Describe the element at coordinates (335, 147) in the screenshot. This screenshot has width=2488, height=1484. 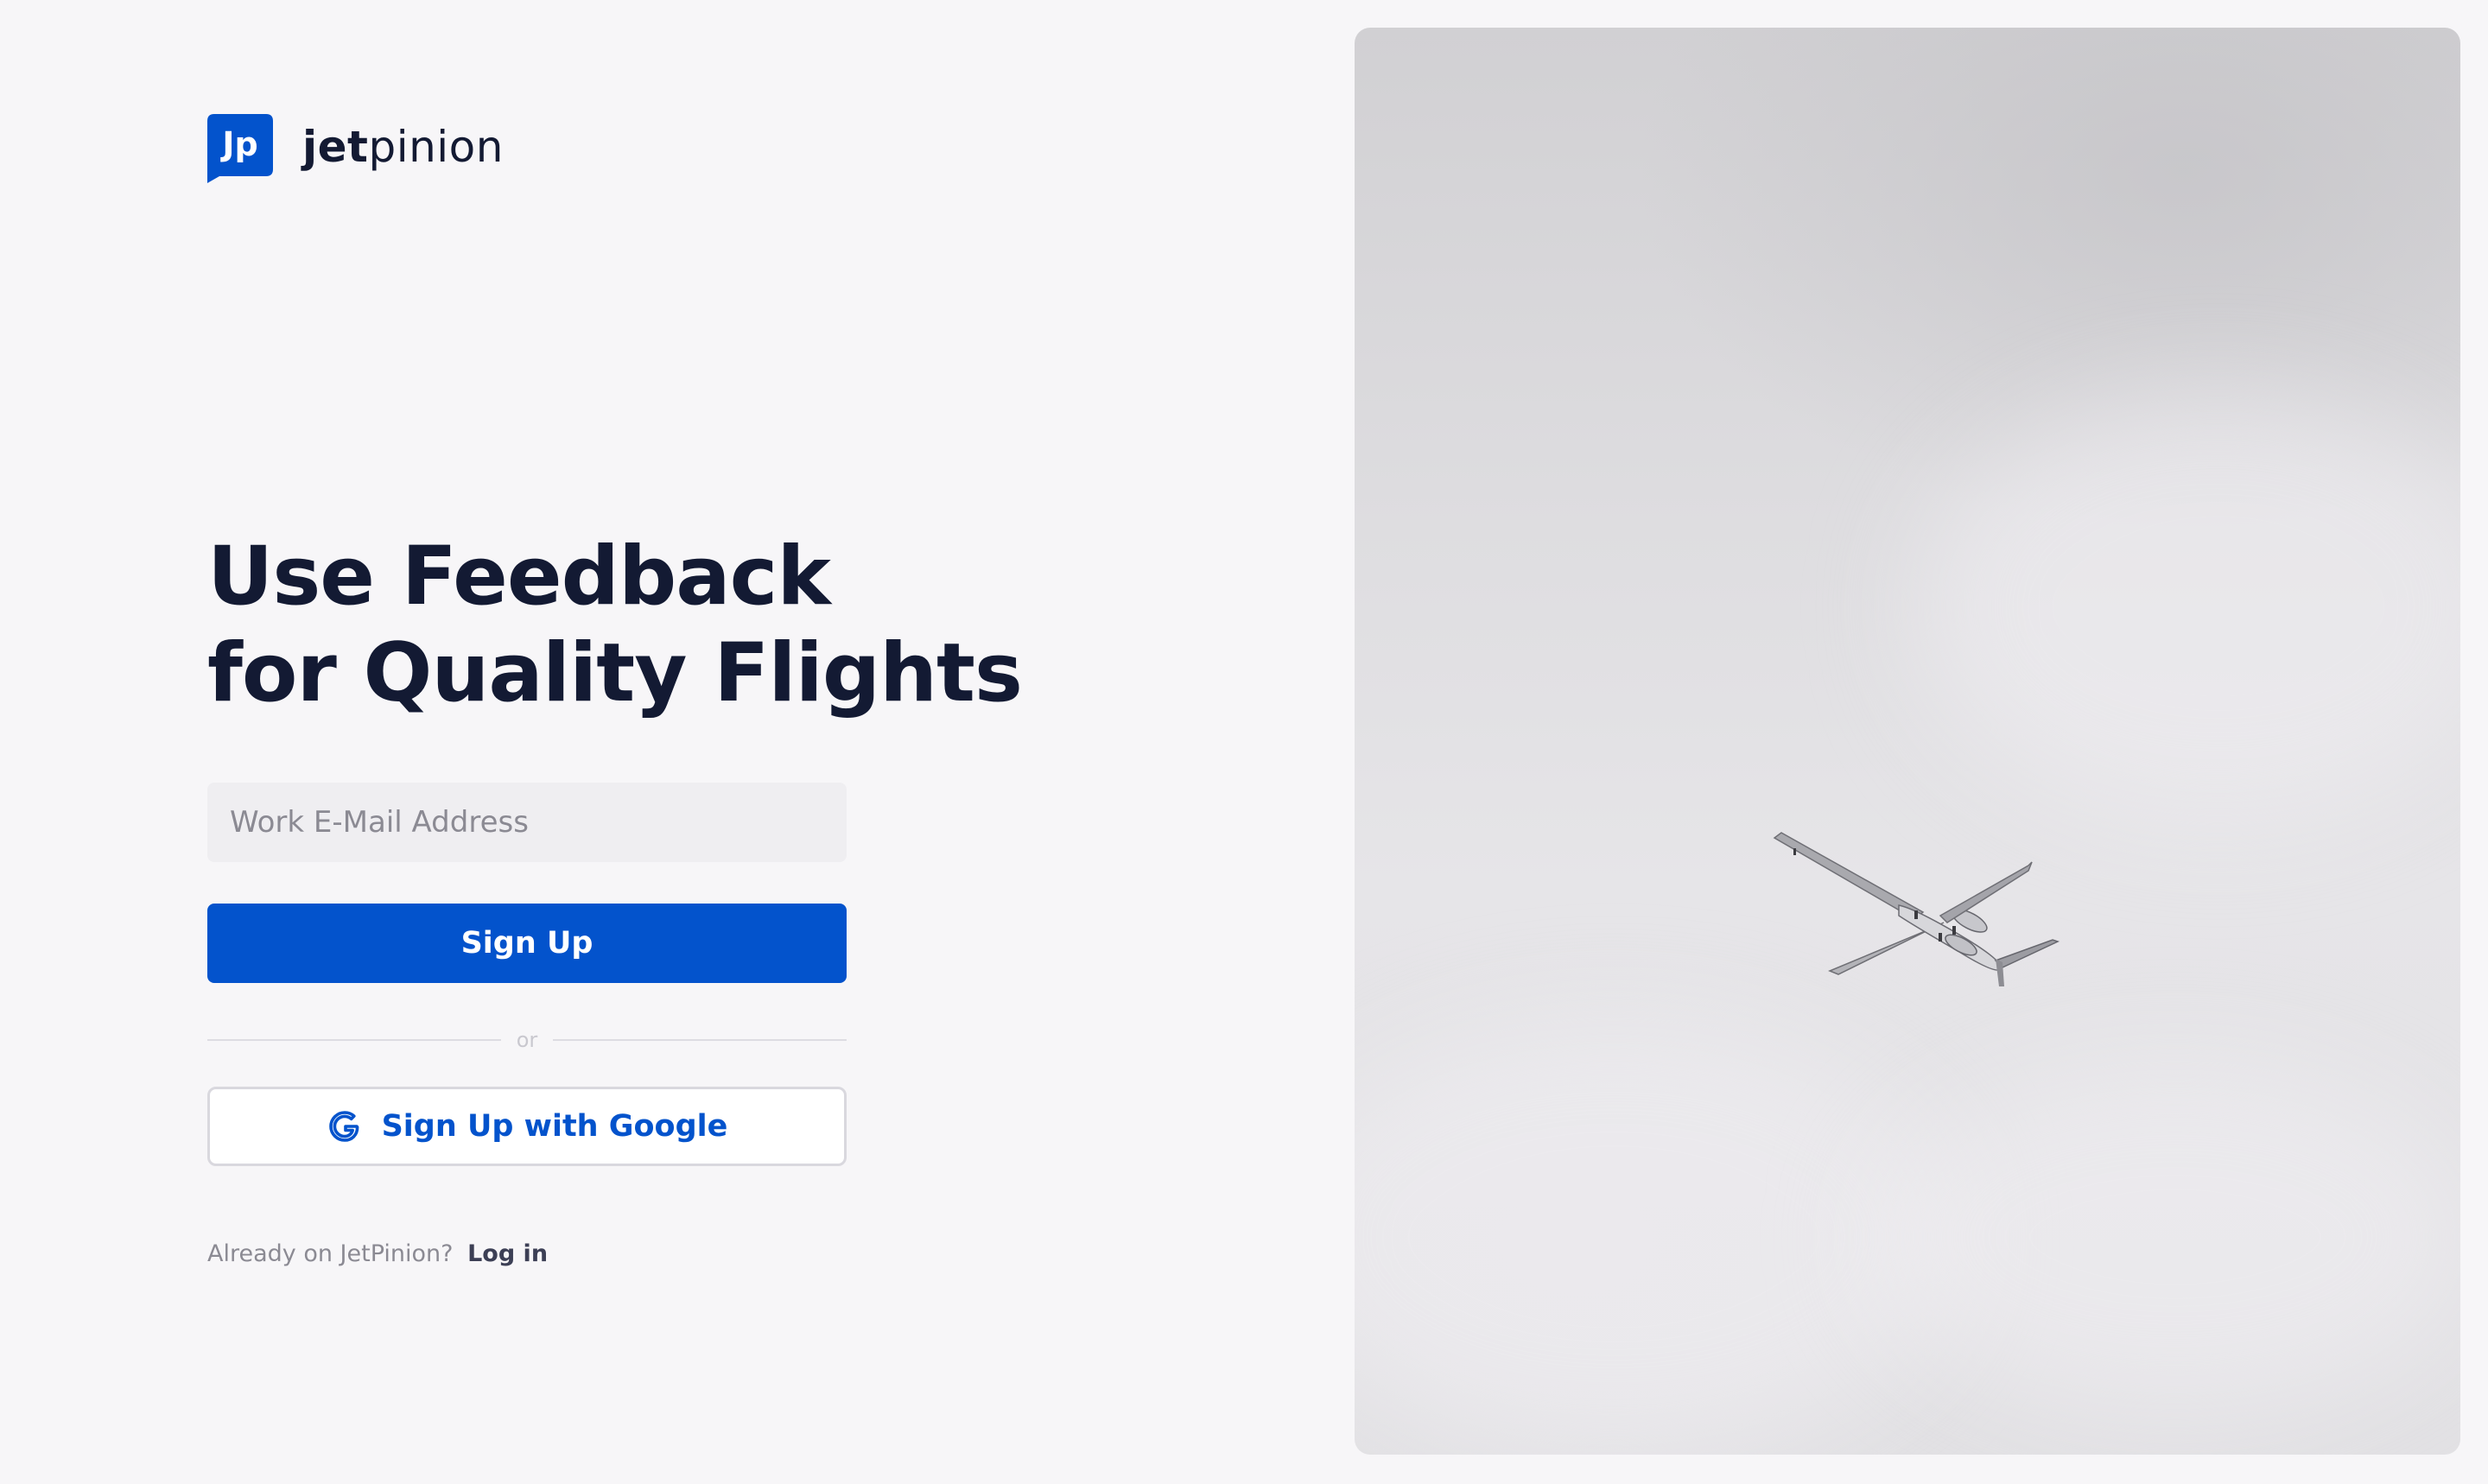
I see `brand-name-bold: jet` at that location.